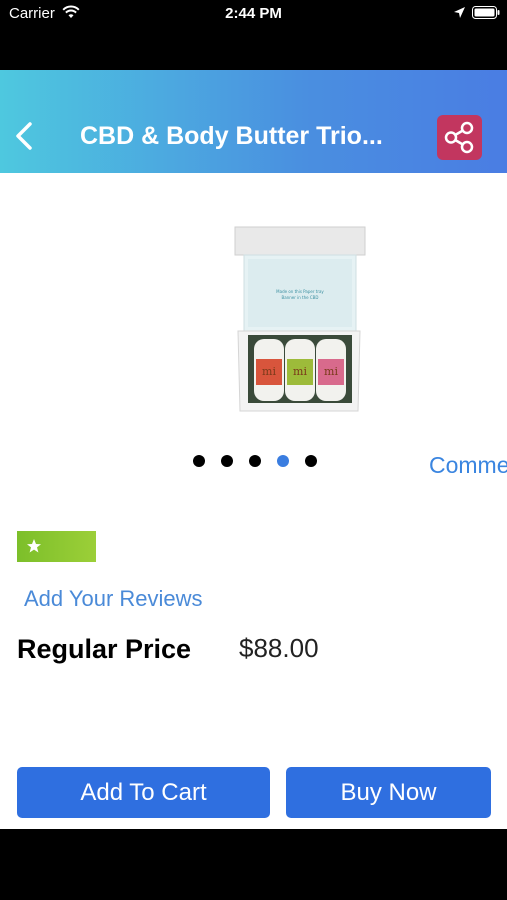  Describe the element at coordinates (113, 599) in the screenshot. I see `add-review-link: Add Your Reviews` at that location.